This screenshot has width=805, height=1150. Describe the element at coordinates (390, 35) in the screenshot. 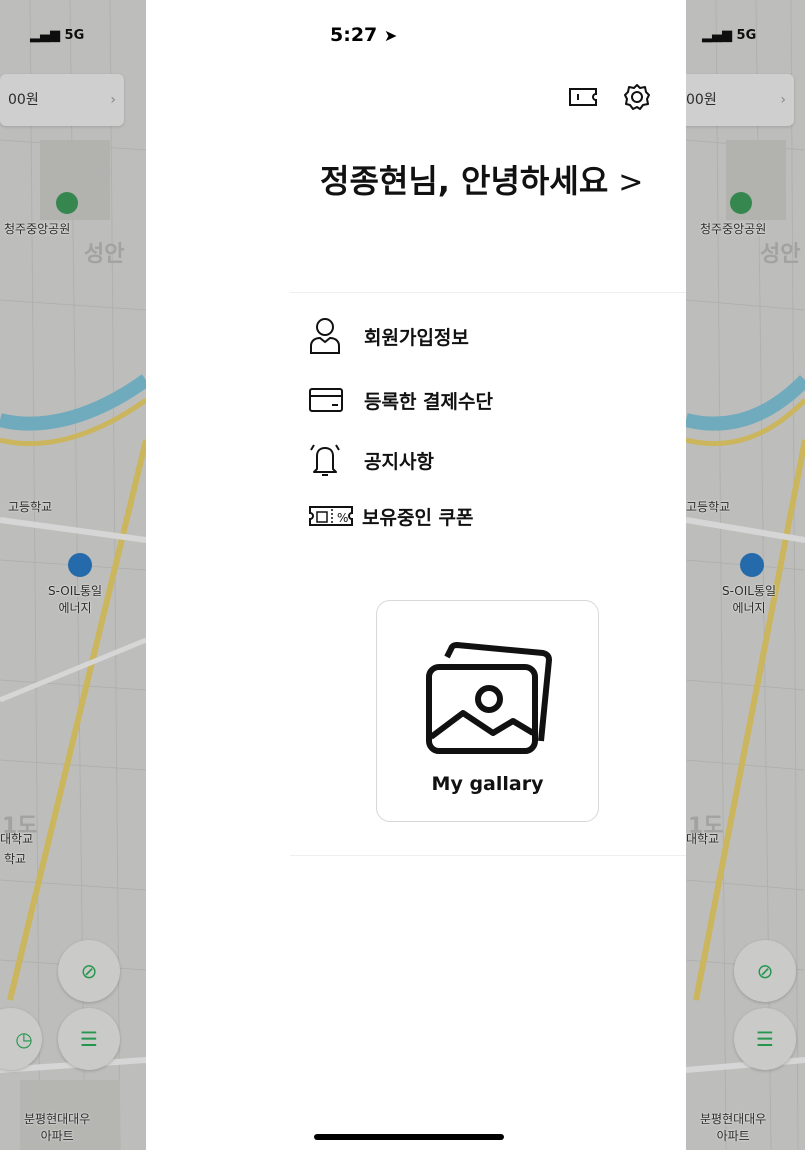

I see `location-arrow-icon: ➤` at that location.